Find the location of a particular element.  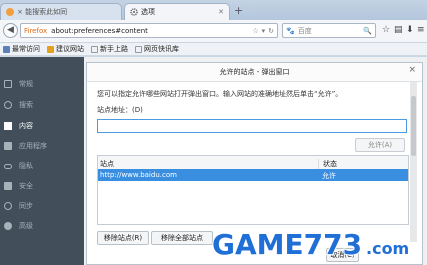

bookmark-folder-icon is located at coordinates (6, 49).